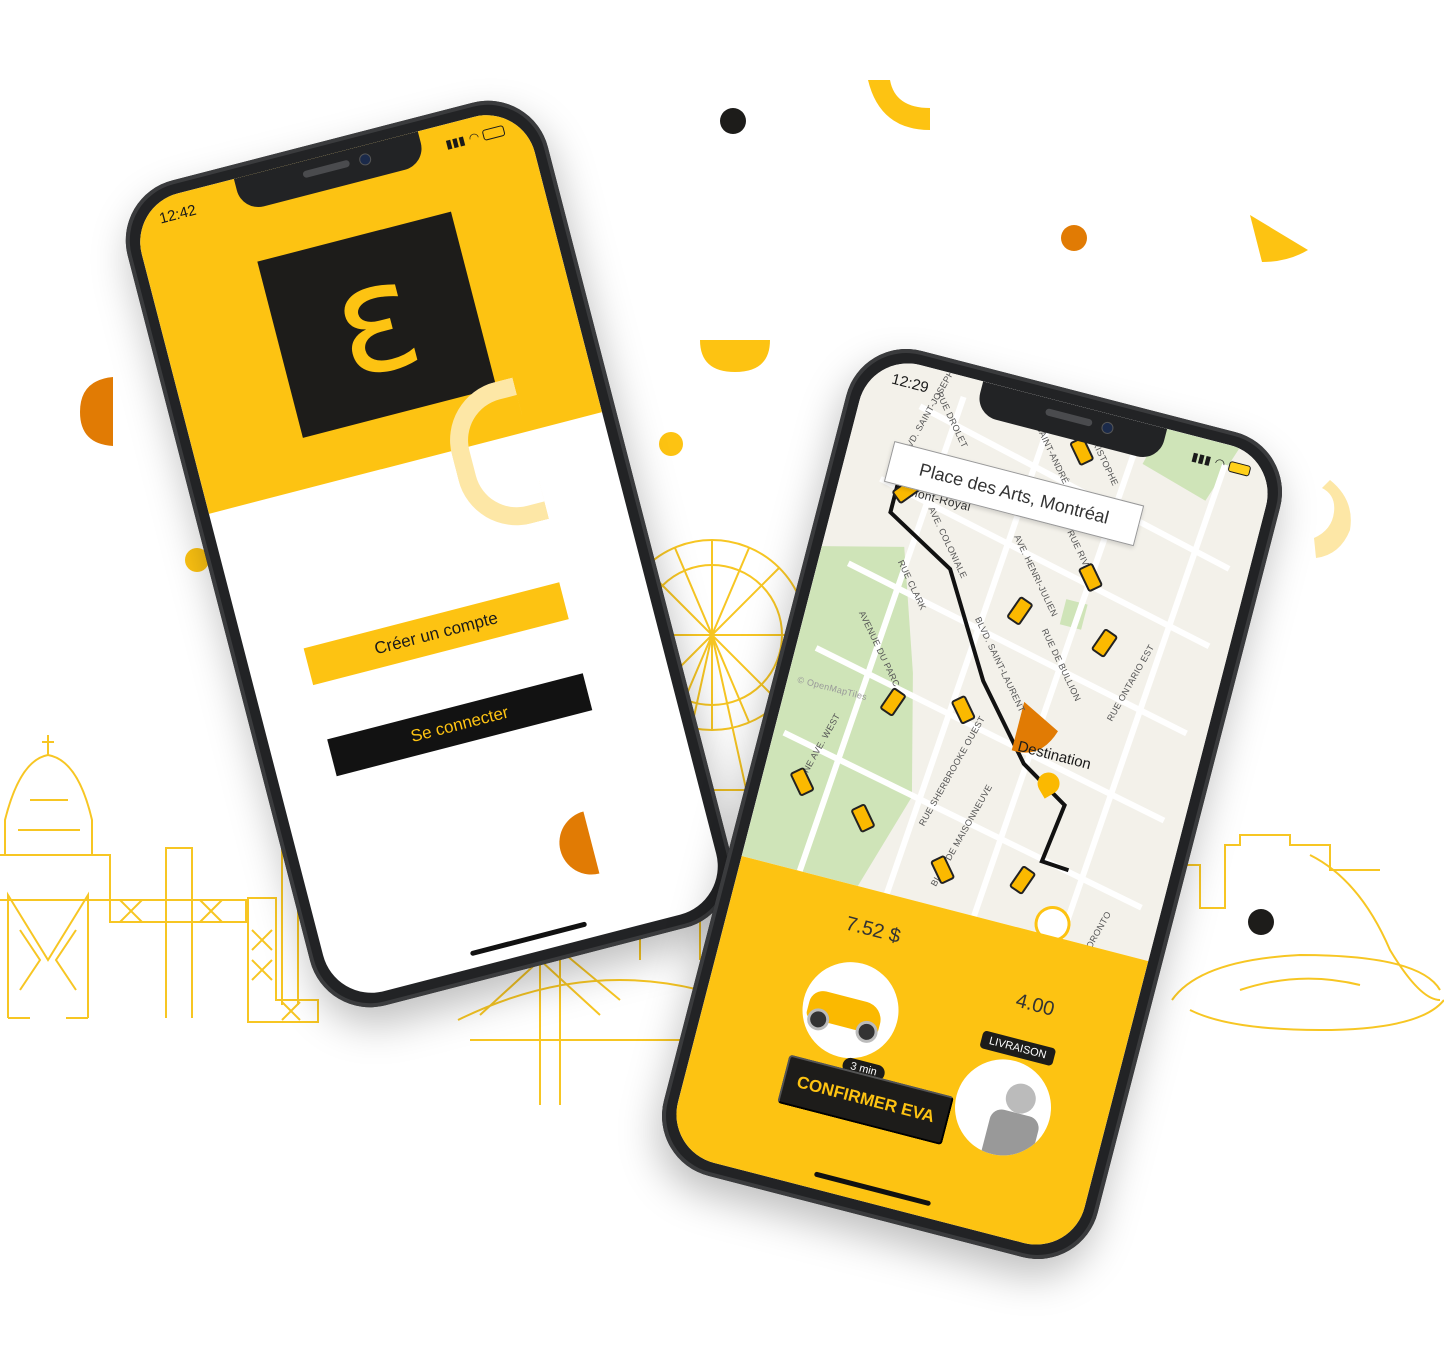 This screenshot has width=1444, height=1355. I want to click on dot-orange, so click(1074, 238).